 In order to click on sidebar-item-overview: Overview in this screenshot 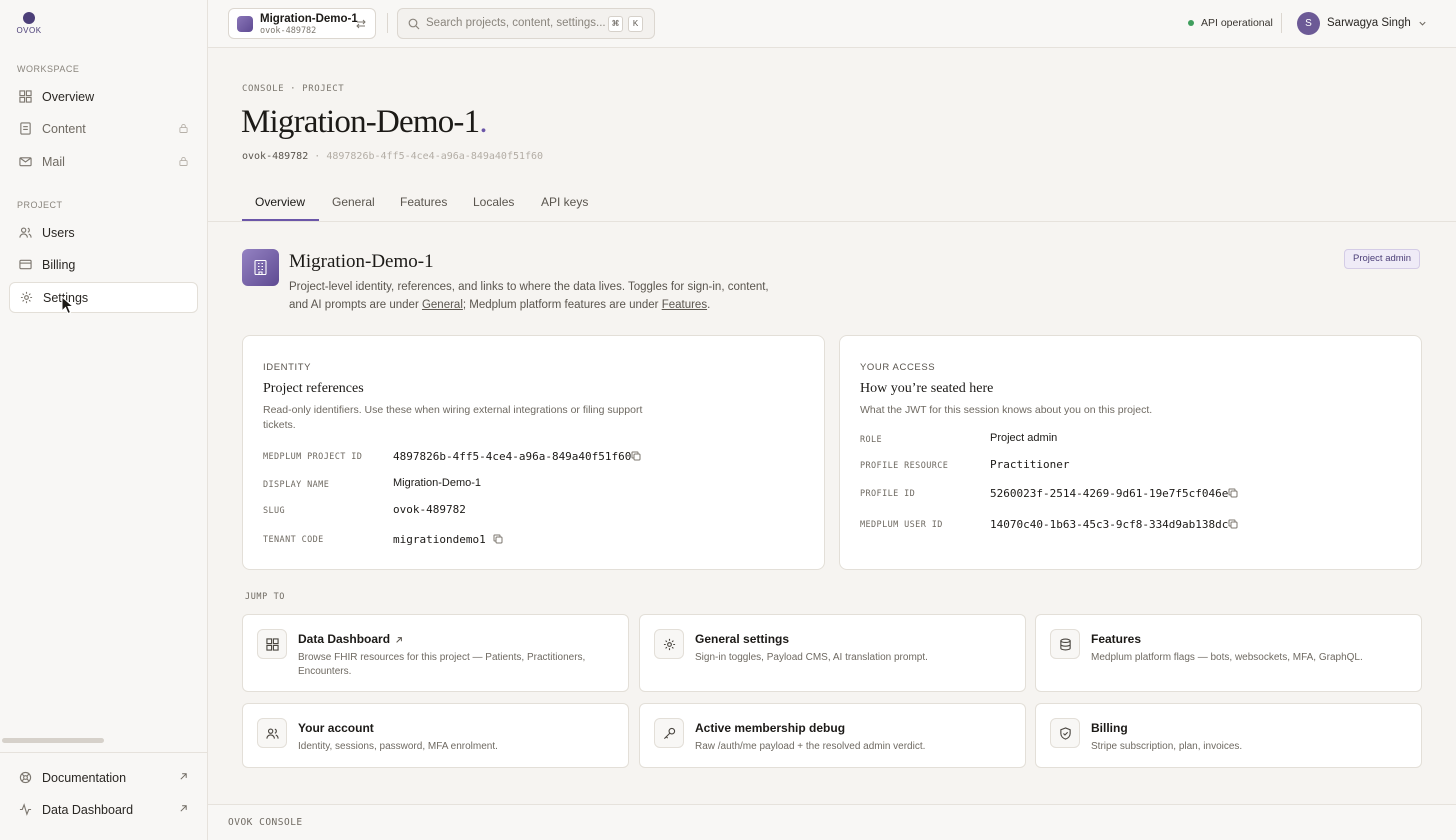, I will do `click(103, 96)`.